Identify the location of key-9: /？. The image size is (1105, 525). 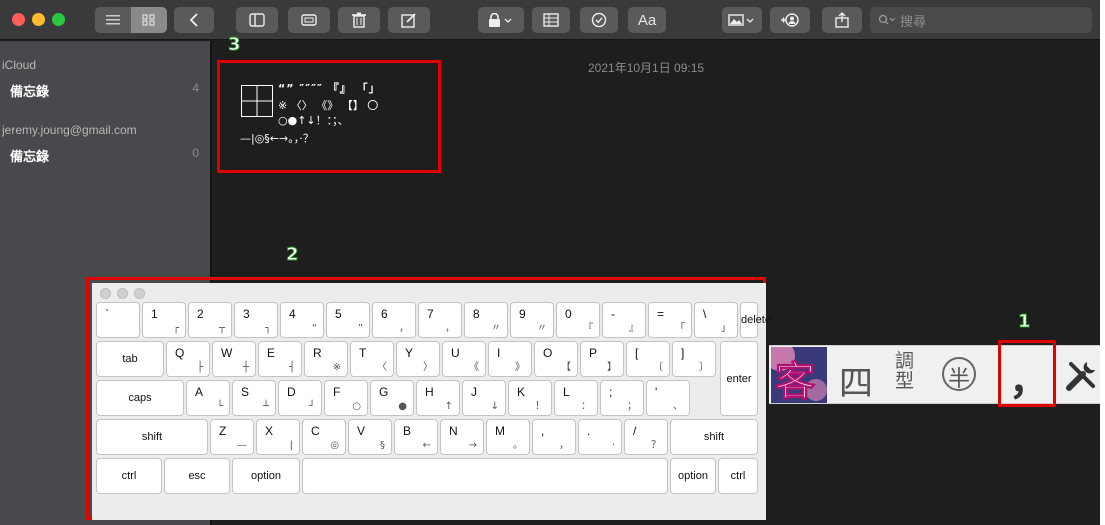
(646, 437).